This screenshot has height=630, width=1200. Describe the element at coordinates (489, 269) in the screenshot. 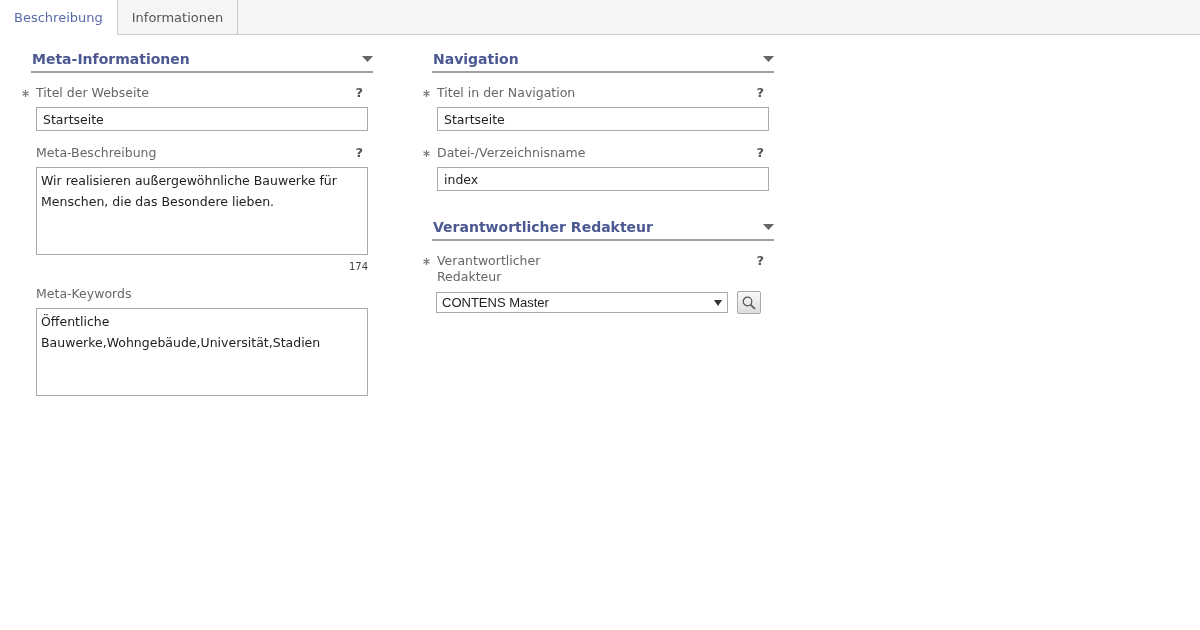

I see `field-label: Verantwortlicher Redakteur` at that location.